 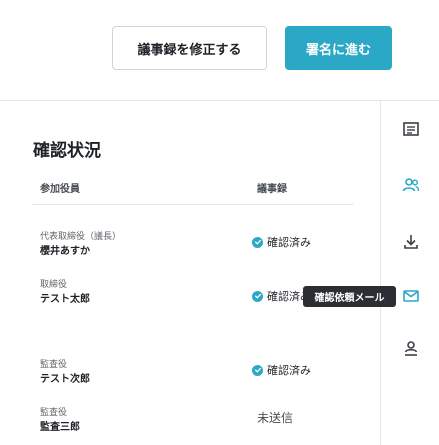 I want to click on people-icon, so click(x=411, y=185).